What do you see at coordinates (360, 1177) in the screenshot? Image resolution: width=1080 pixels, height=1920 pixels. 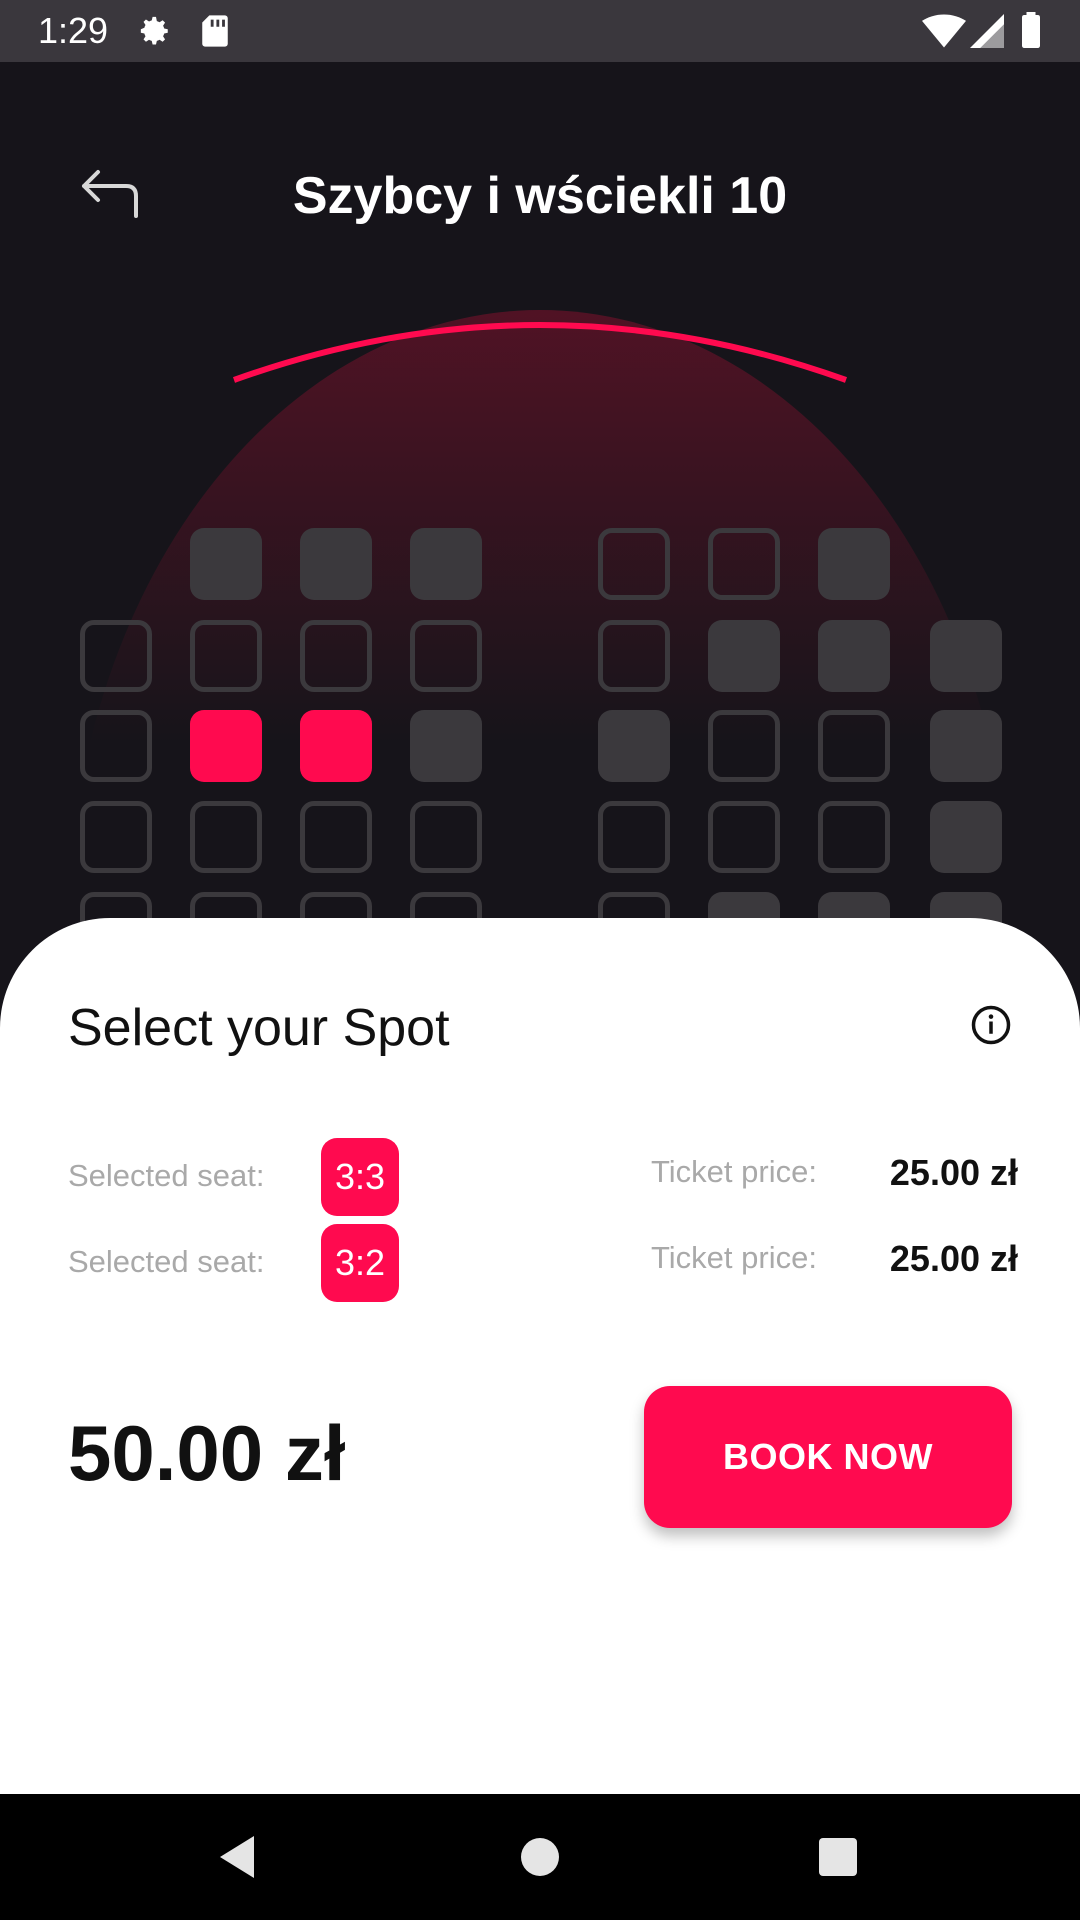 I see `selected-seat-badge: 3:3` at bounding box center [360, 1177].